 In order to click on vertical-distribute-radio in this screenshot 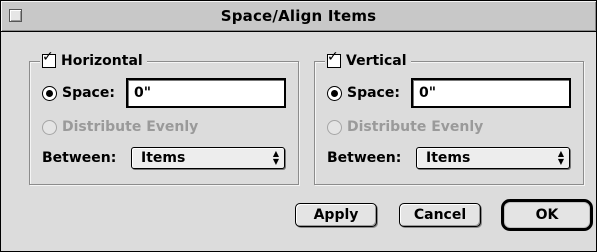, I will do `click(334, 127)`.